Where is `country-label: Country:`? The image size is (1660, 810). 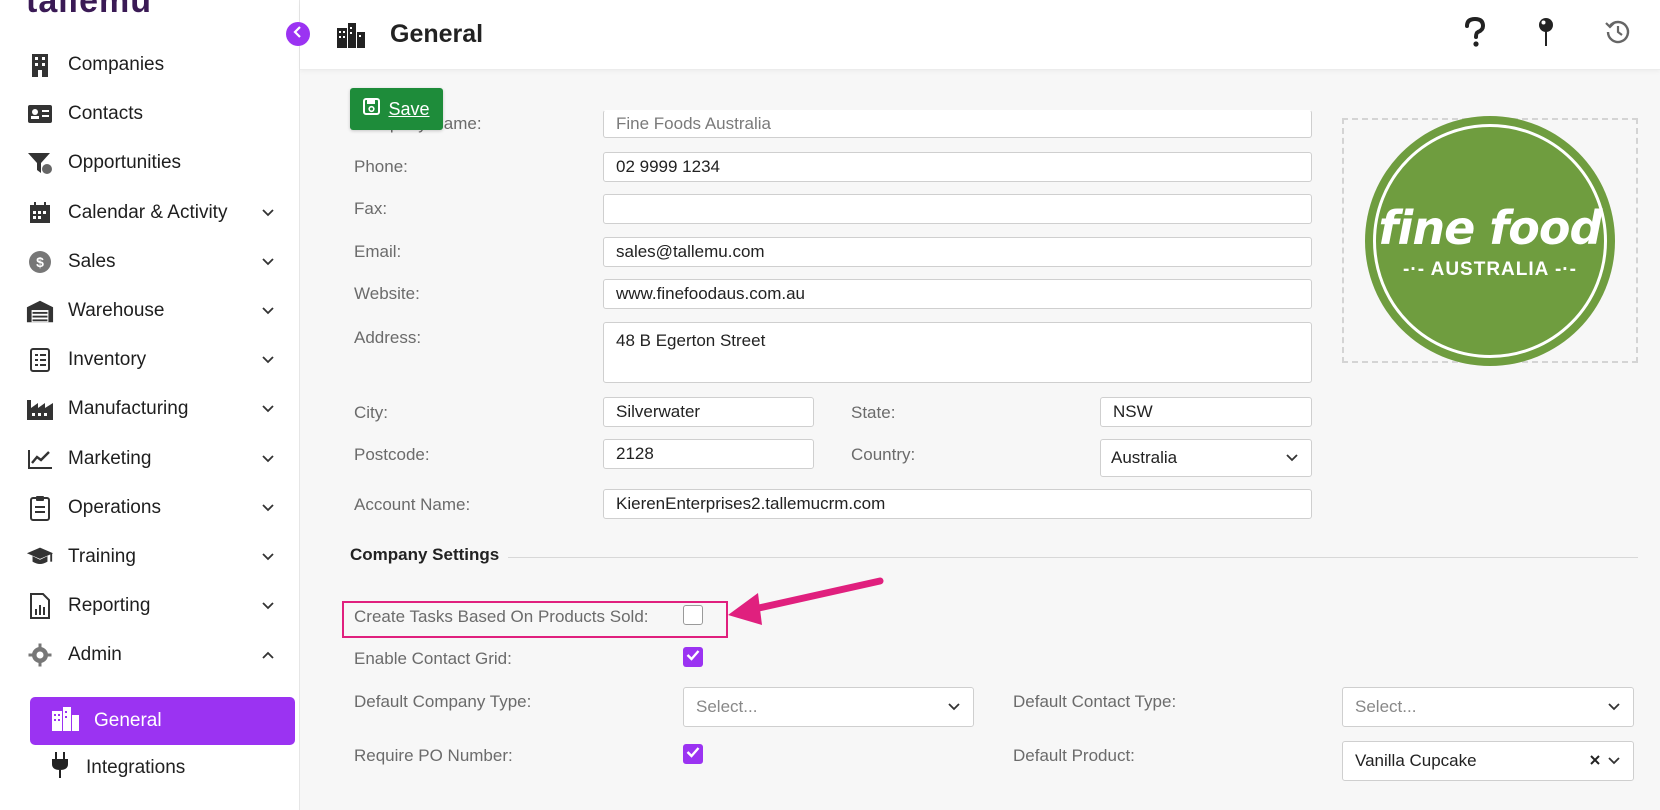
country-label: Country: is located at coordinates (883, 454).